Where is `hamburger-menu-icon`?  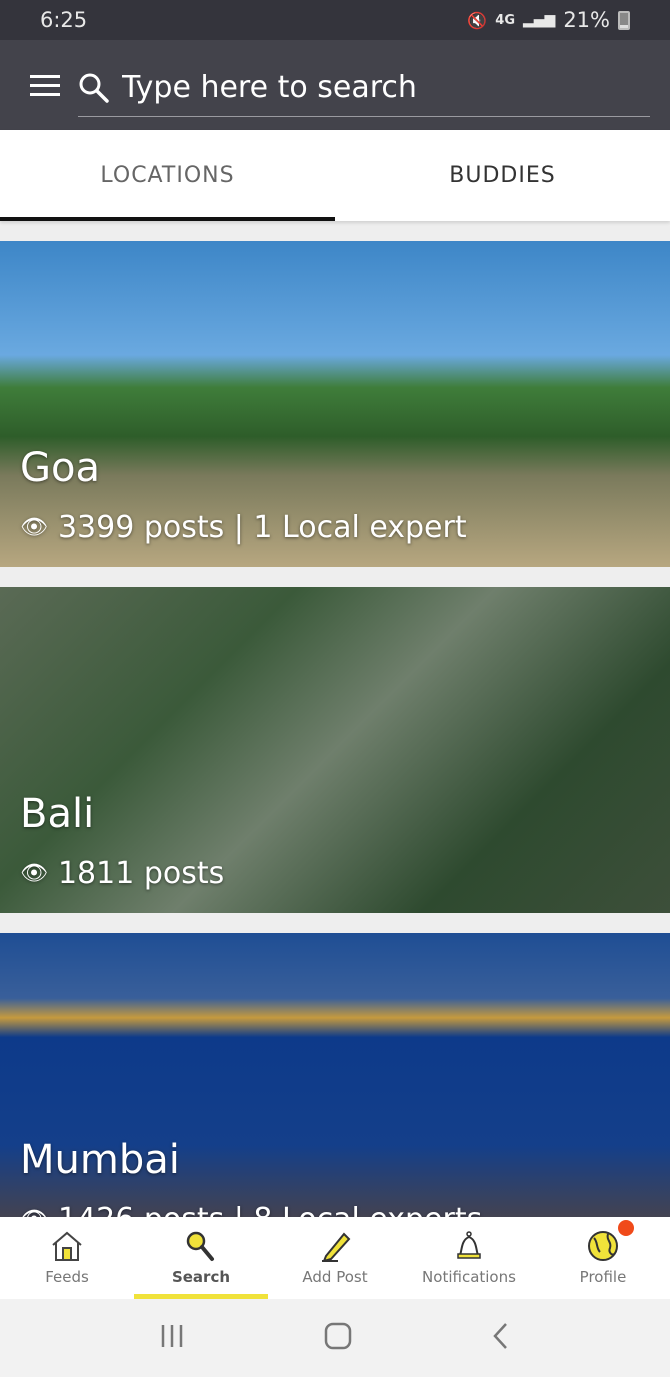
hamburger-menu-icon is located at coordinates (45, 85).